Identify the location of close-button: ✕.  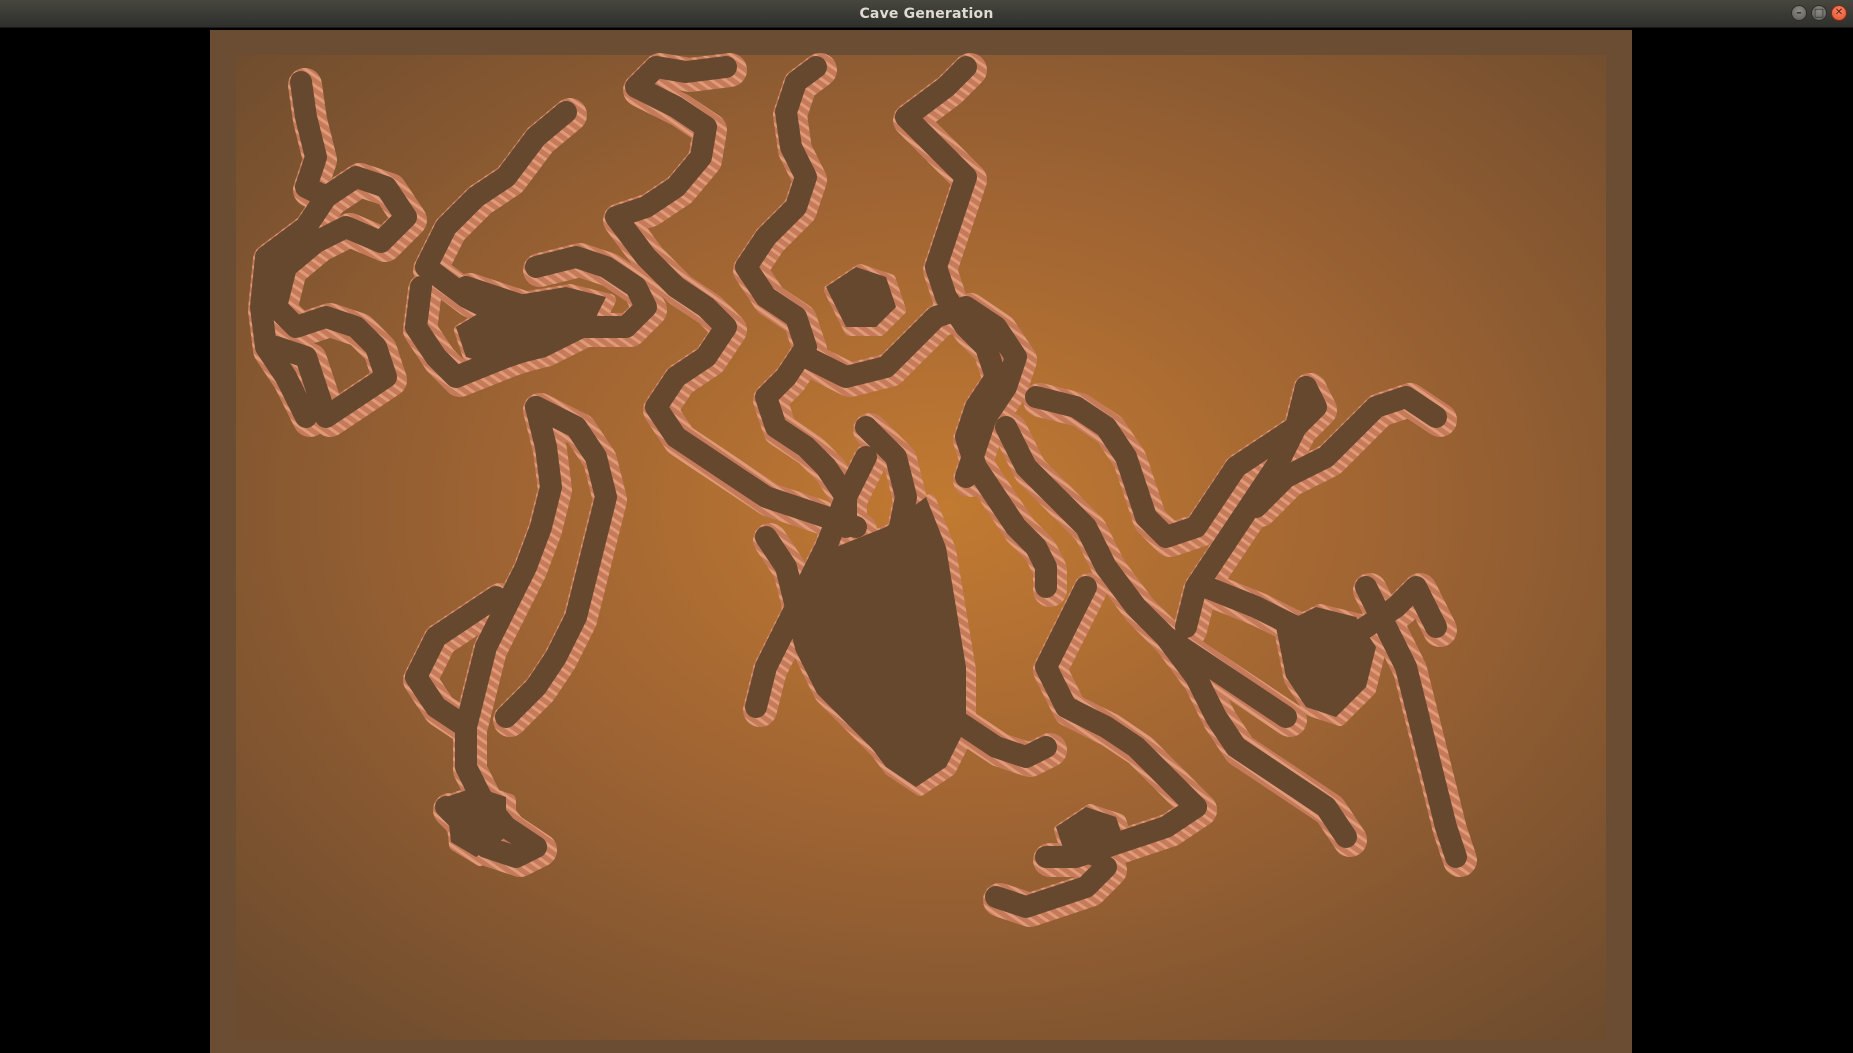
(1839, 13).